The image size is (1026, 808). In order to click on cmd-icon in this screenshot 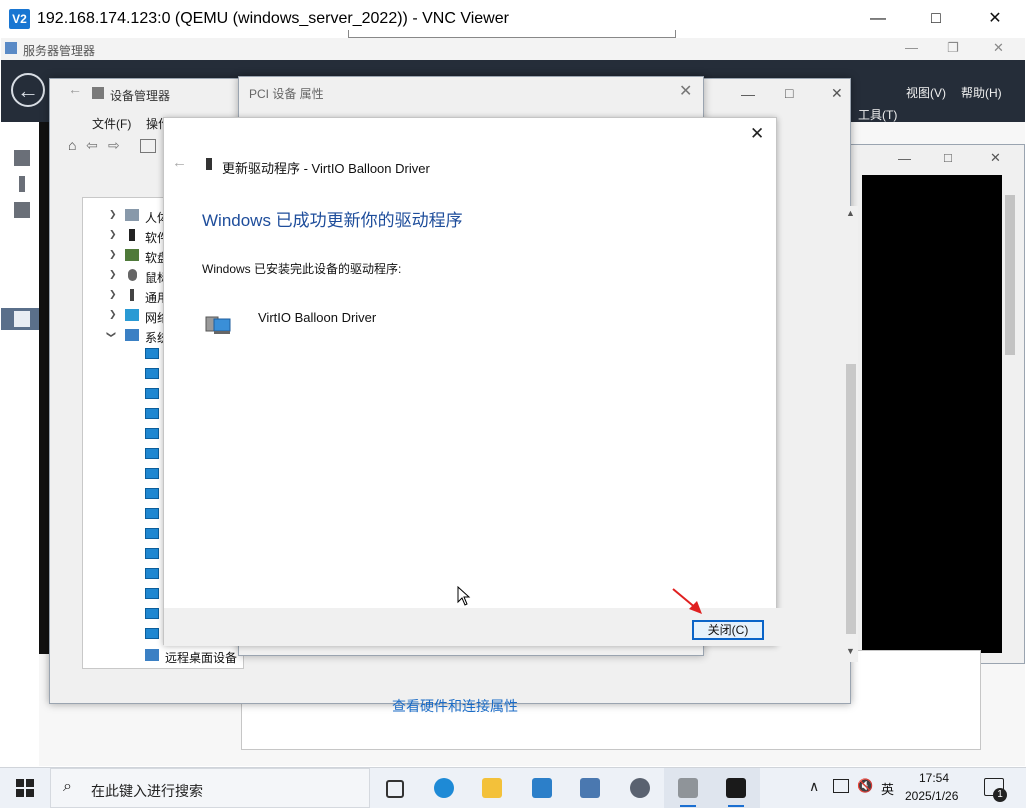, I will do `click(736, 788)`.